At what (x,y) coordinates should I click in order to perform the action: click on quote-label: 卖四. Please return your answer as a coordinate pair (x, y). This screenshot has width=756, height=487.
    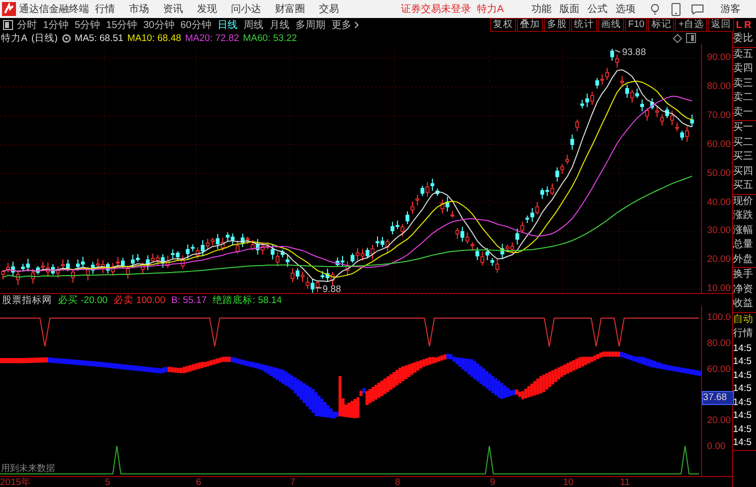
    Looking at the image, I should click on (743, 69).